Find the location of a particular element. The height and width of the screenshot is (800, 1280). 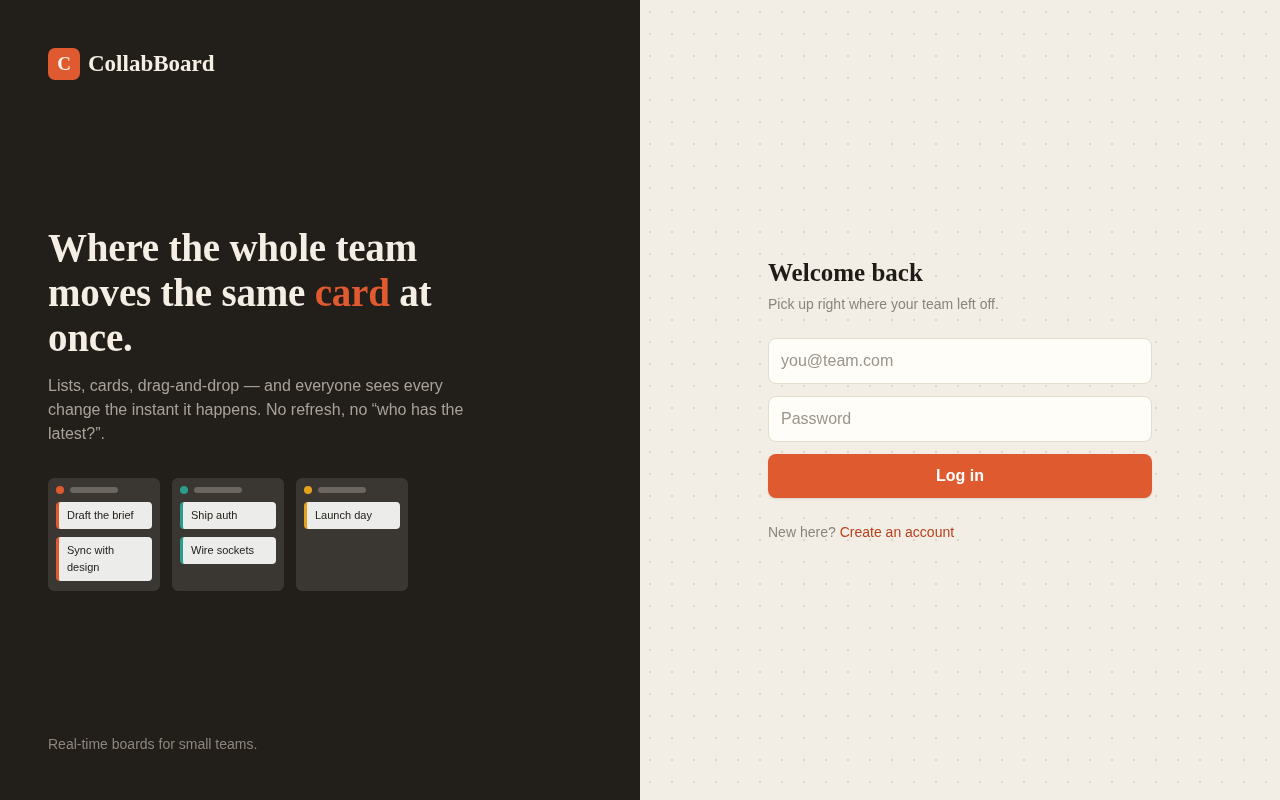

tagline: Real-time boards for small teams. is located at coordinates (153, 744).